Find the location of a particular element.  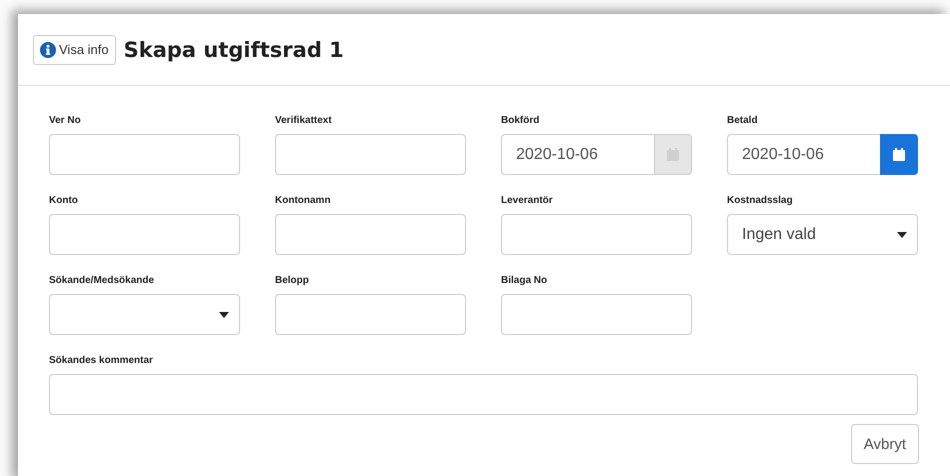

date-picker-button is located at coordinates (899, 154).